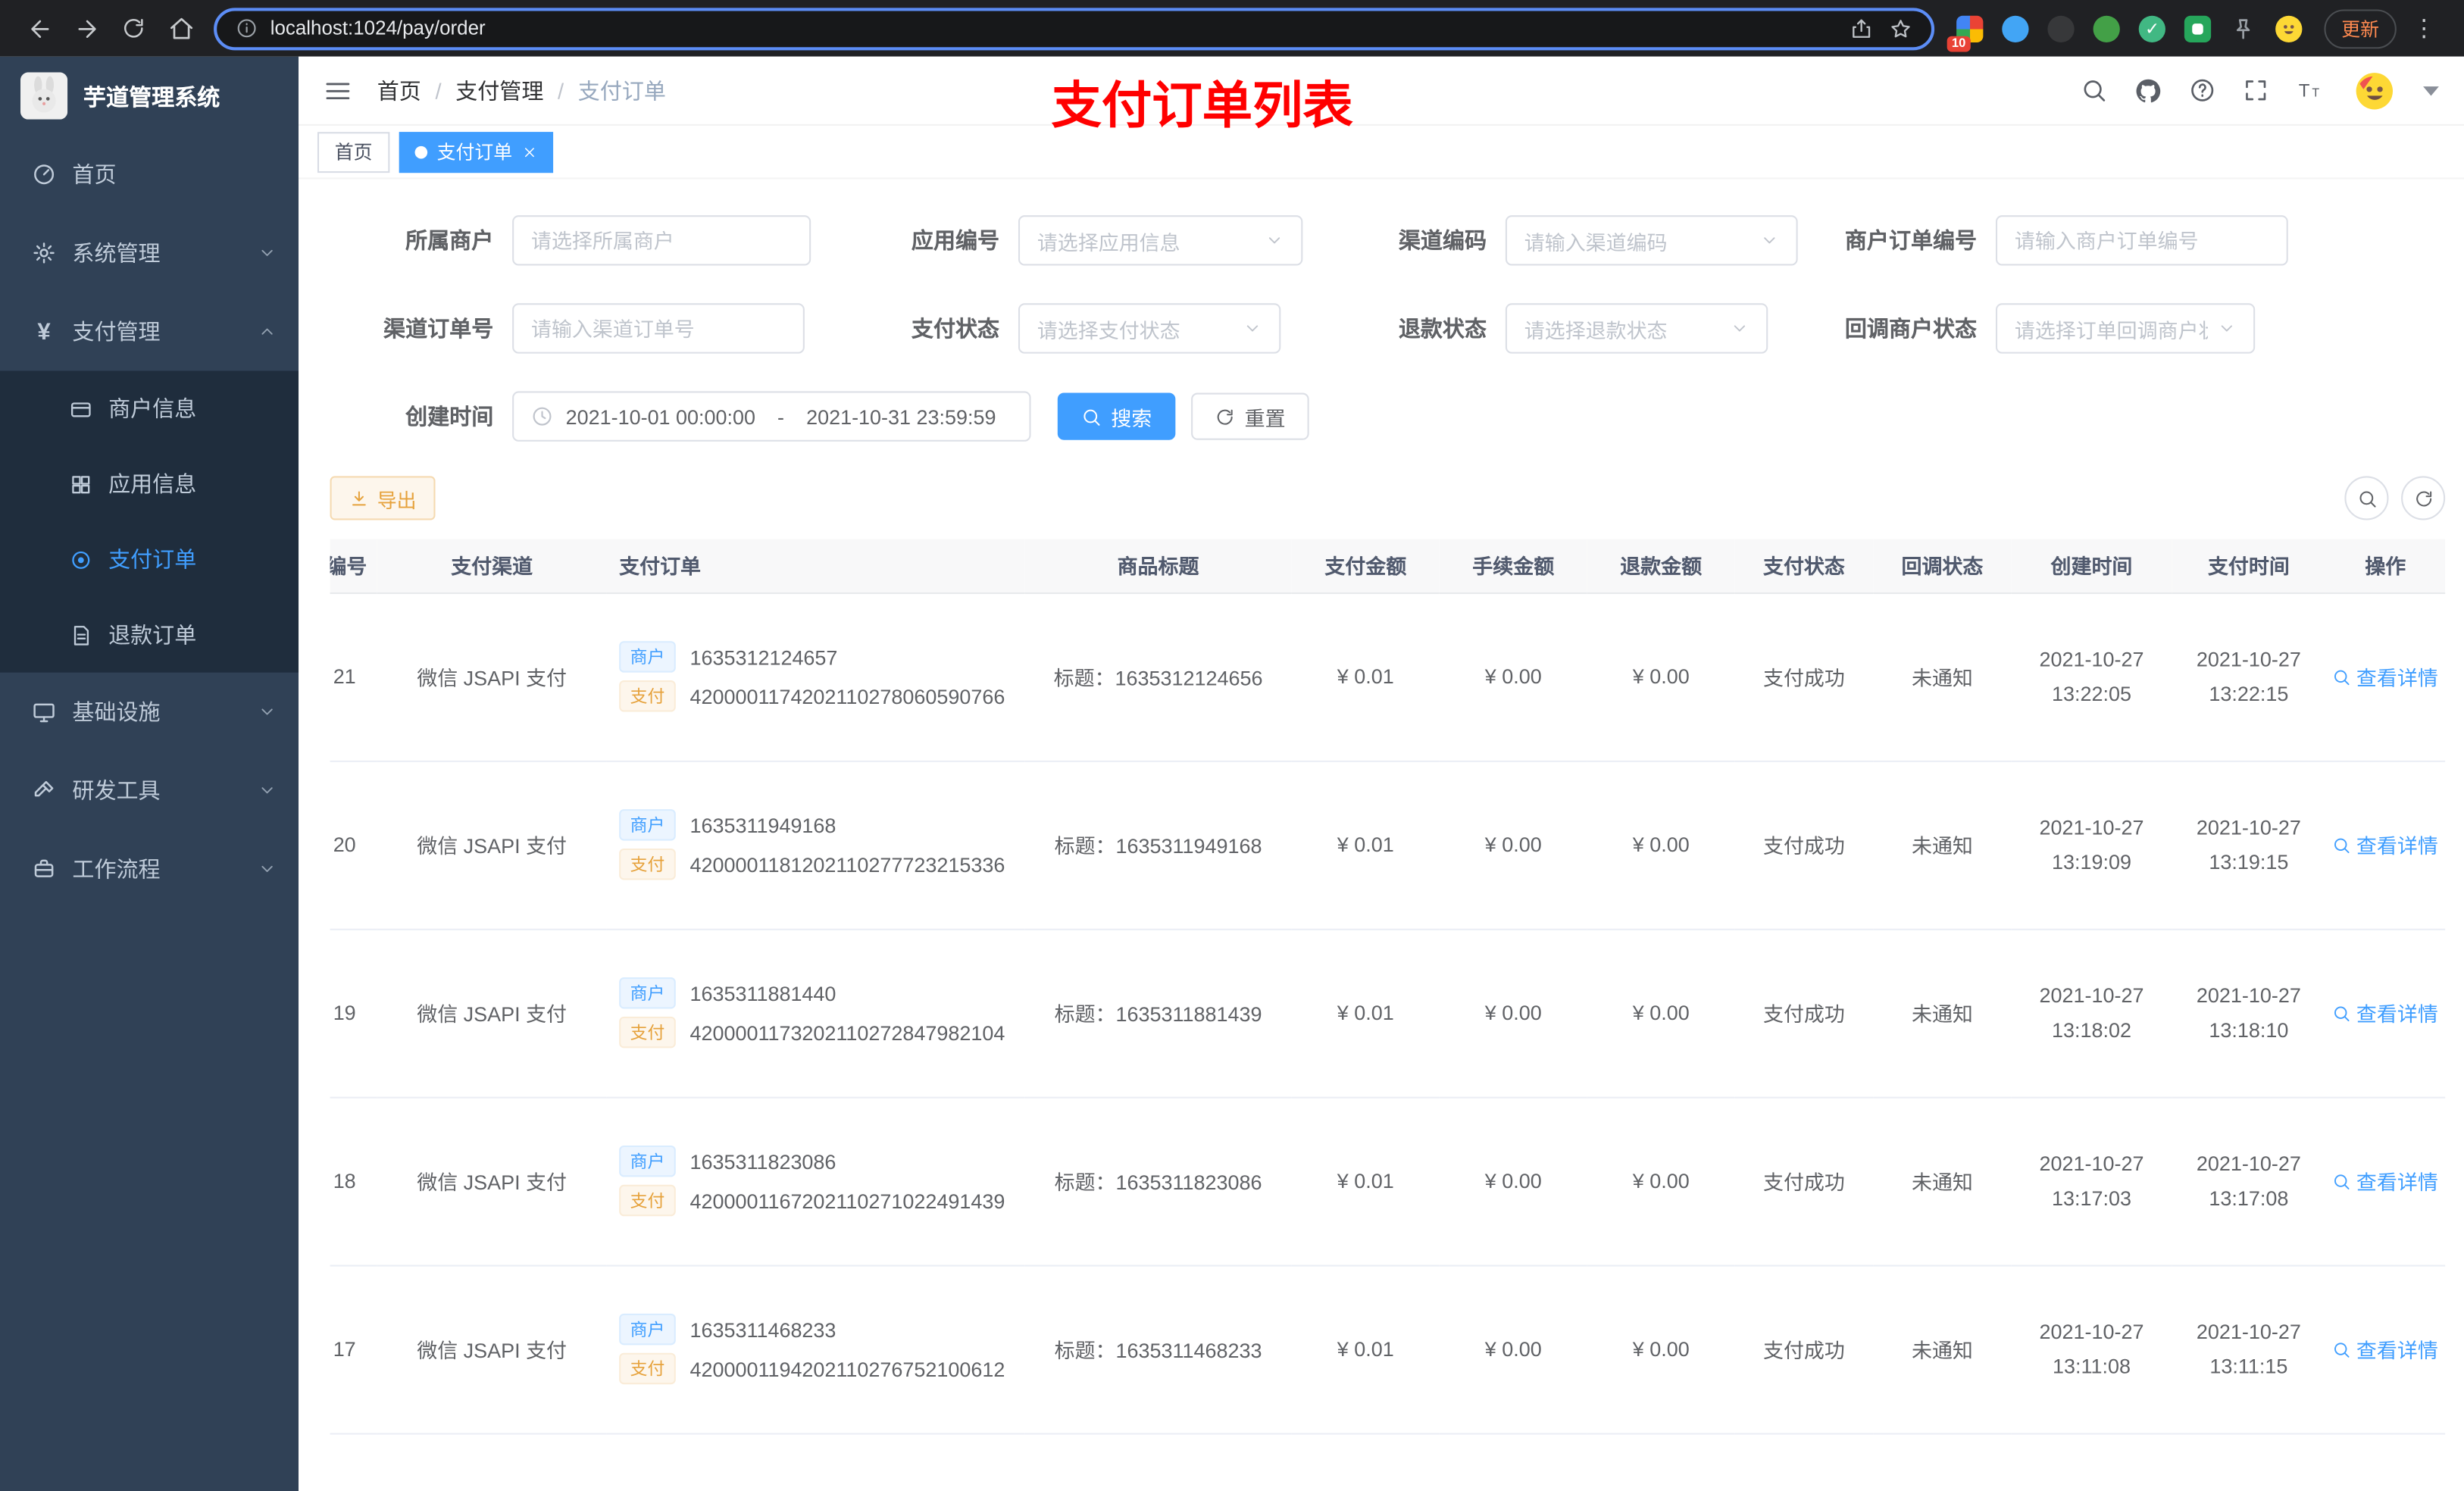 The height and width of the screenshot is (1491, 2464). What do you see at coordinates (247, 28) in the screenshot?
I see `site-info-icon` at bounding box center [247, 28].